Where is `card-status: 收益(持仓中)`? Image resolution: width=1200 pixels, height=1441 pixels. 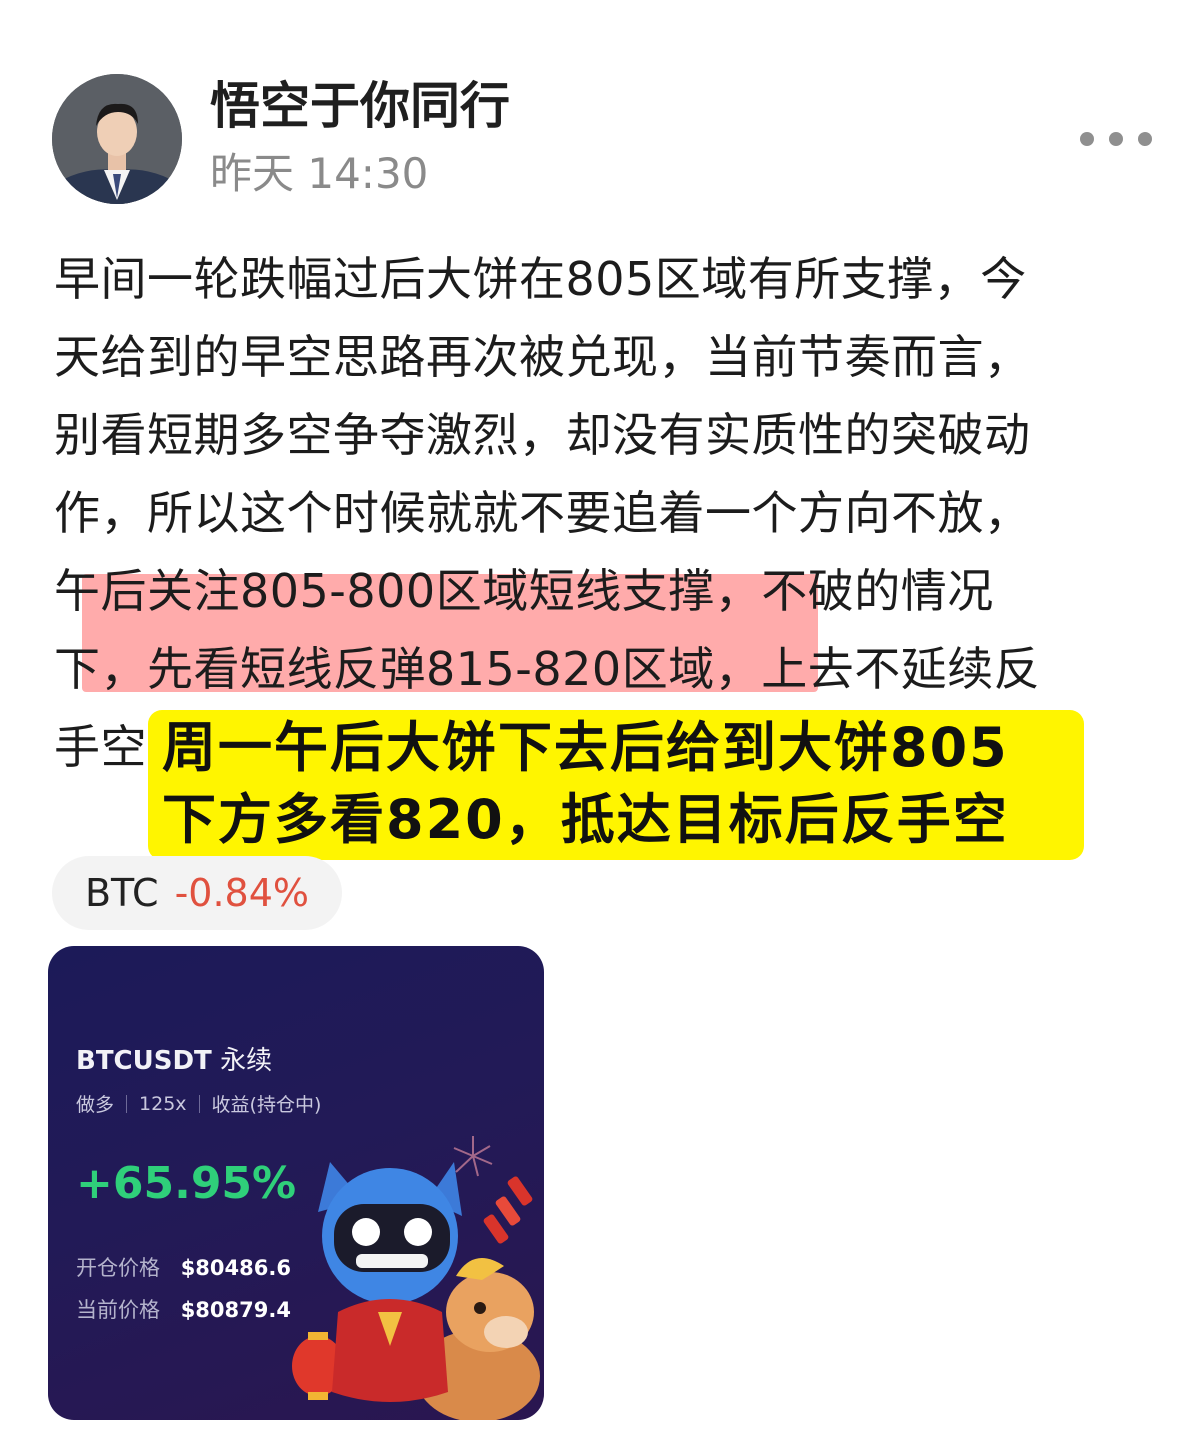 card-status: 收益(持仓中) is located at coordinates (266, 1105).